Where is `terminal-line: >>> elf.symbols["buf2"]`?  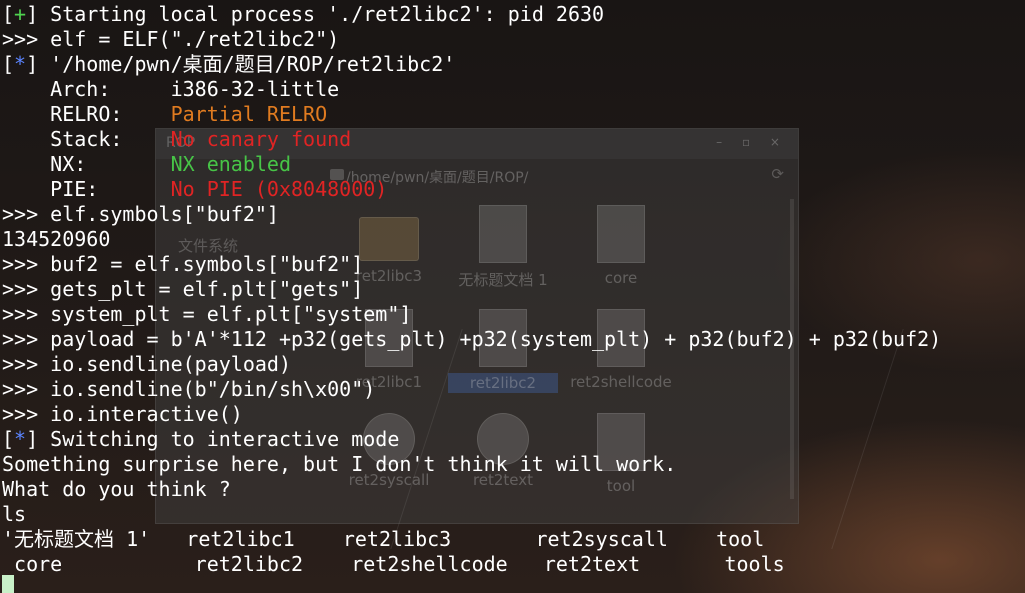 terminal-line: >>> elf.symbols["buf2"] is located at coordinates (140, 214).